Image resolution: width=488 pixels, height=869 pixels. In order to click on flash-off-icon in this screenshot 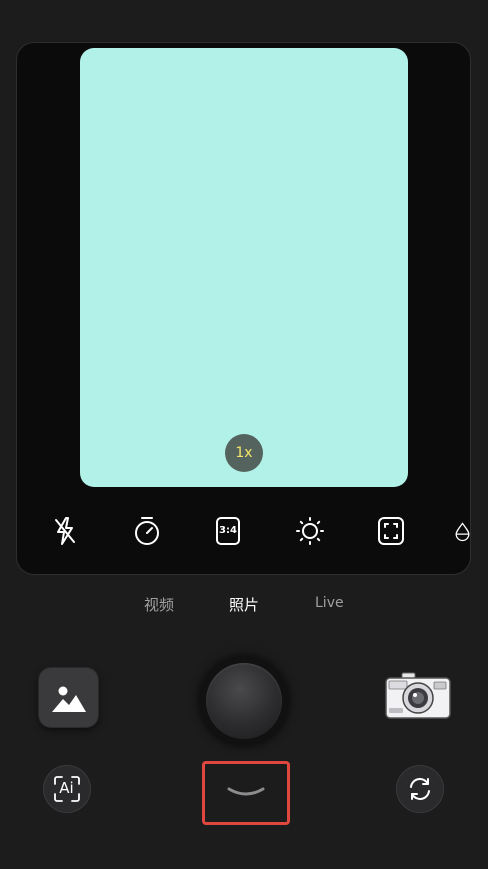, I will do `click(65, 531)`.